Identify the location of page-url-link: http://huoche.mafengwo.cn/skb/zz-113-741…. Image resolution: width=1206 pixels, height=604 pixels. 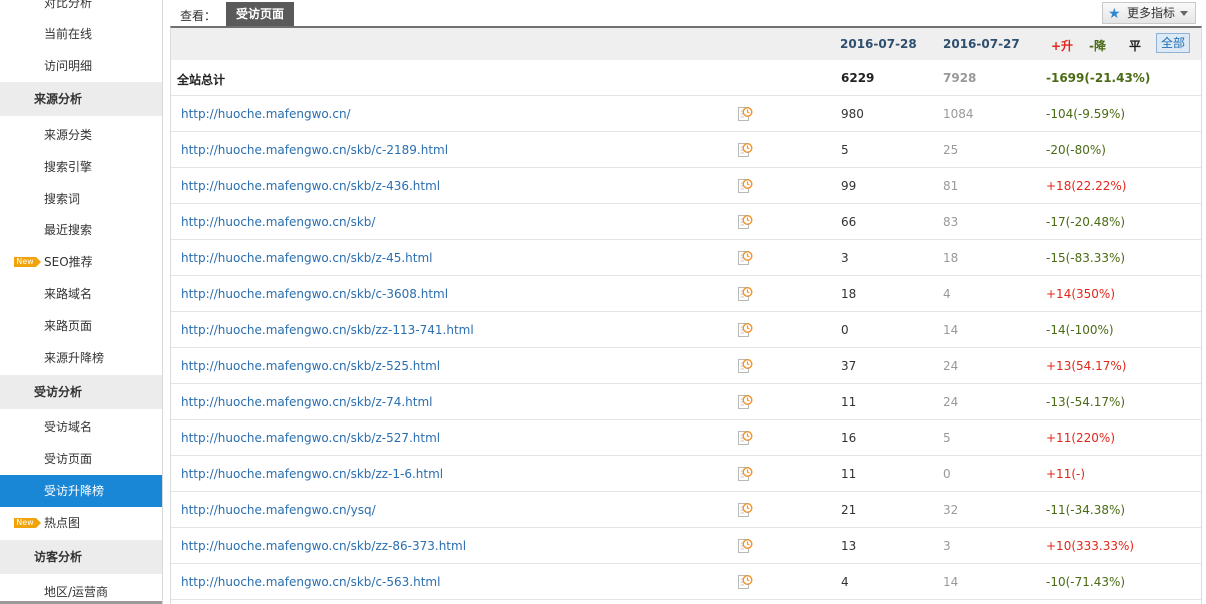
(327, 330).